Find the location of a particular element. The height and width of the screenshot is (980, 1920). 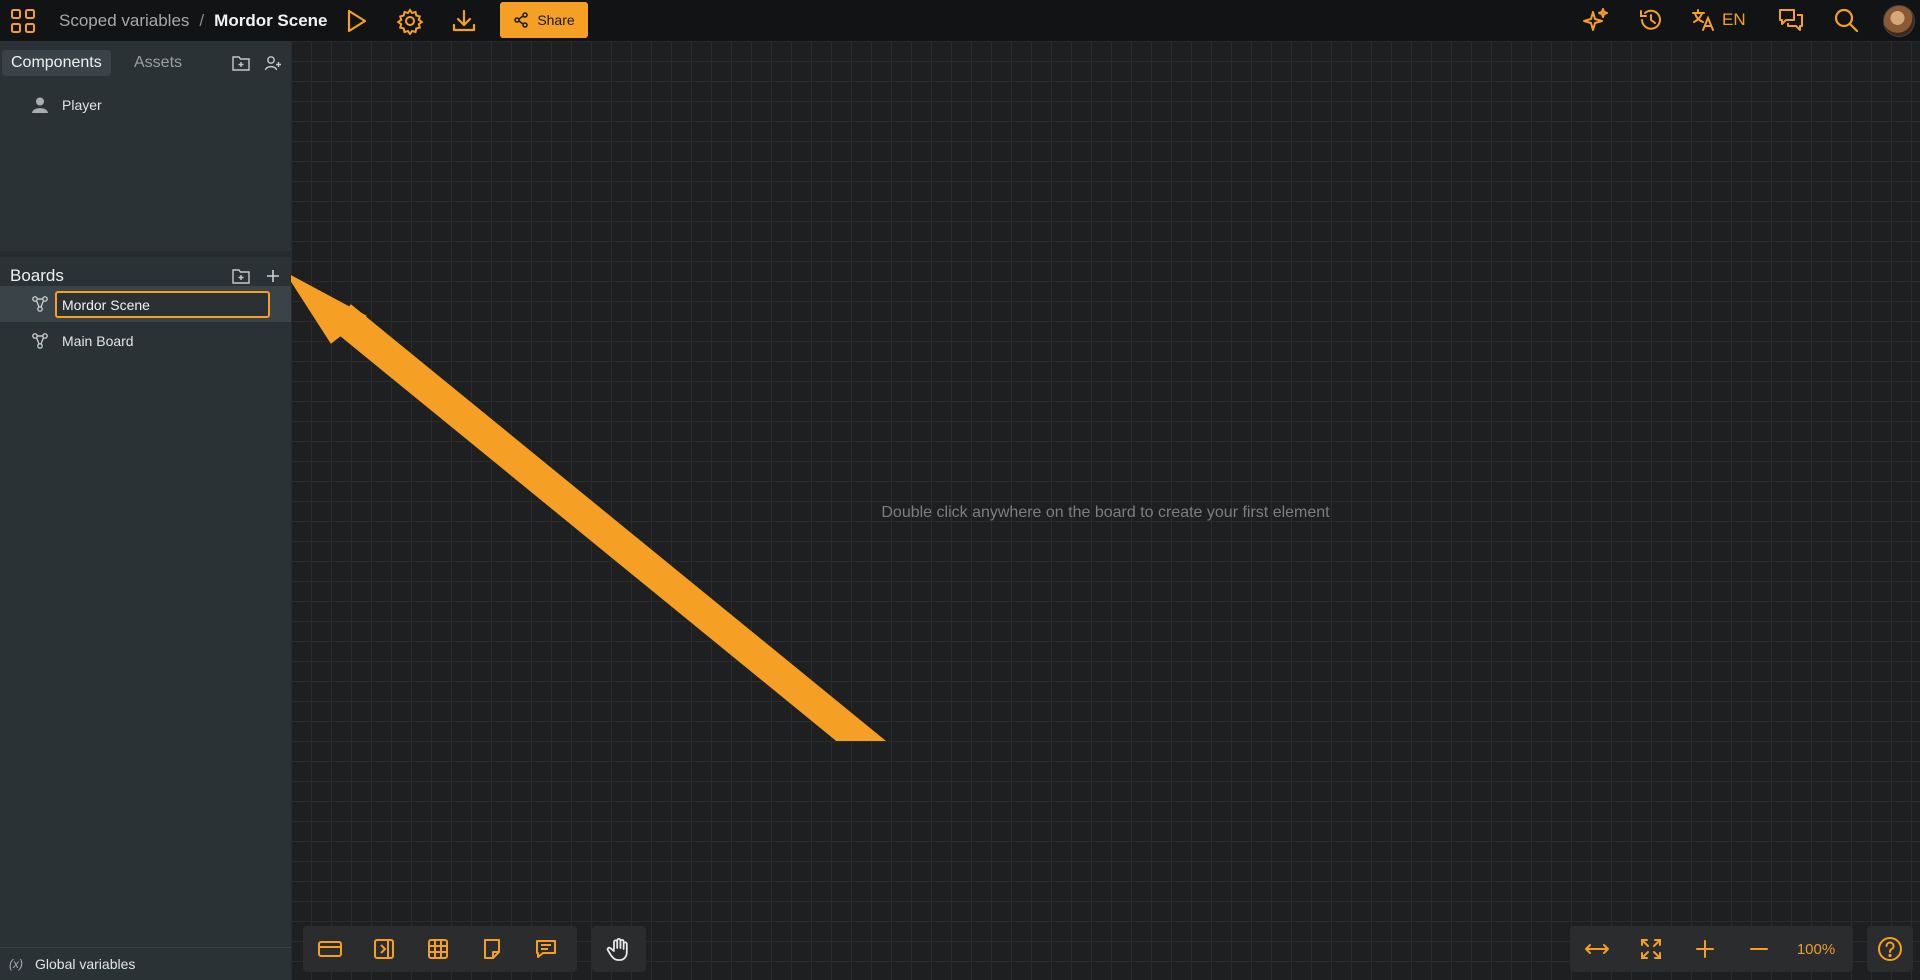

zoom-out-button is located at coordinates (1759, 949).